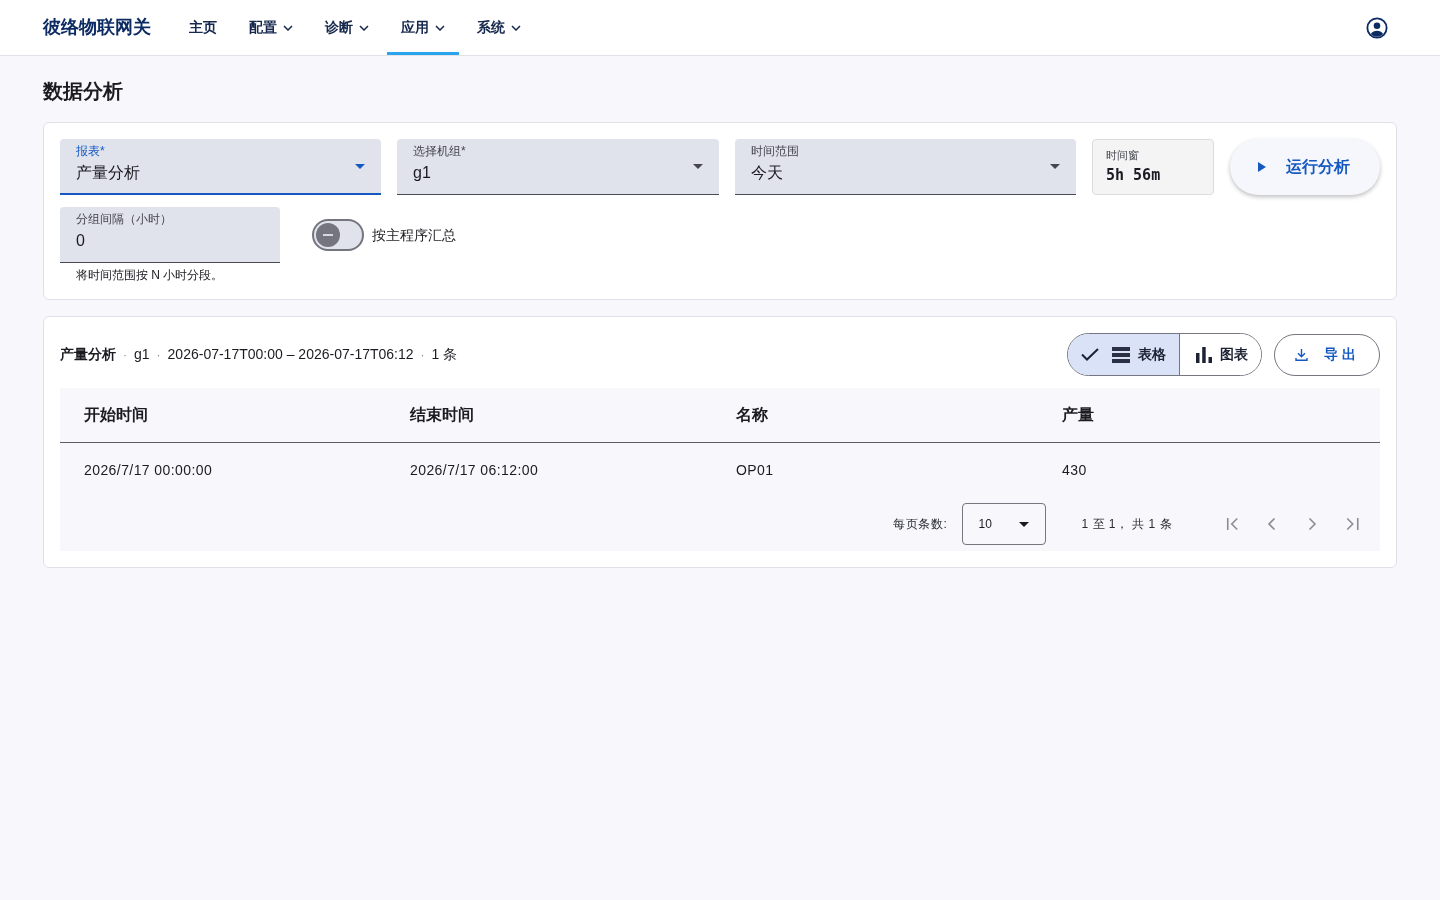 The image size is (1440, 900). I want to click on hint-text: 将时间范围按 N 小时分段。, so click(150, 275).